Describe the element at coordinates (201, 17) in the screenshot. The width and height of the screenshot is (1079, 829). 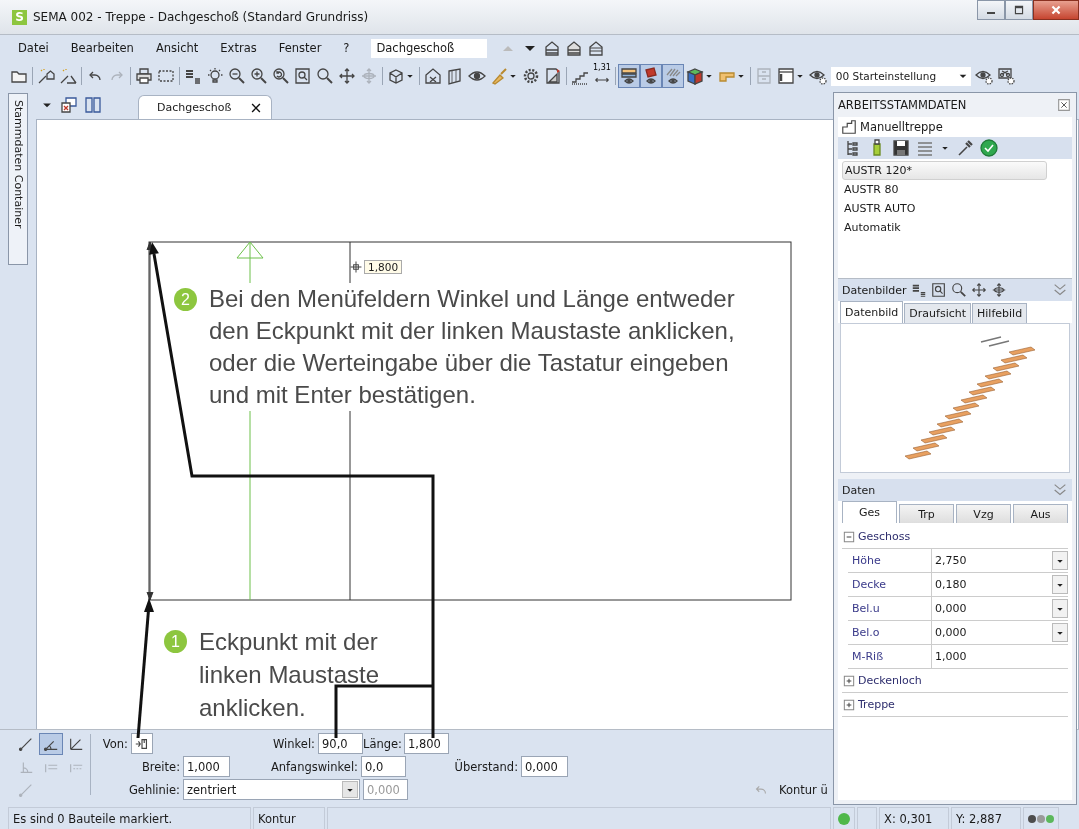
I see `window-title: SEMA 002 - Treppe - Dachgeschoß (Standard Grundriss)` at that location.